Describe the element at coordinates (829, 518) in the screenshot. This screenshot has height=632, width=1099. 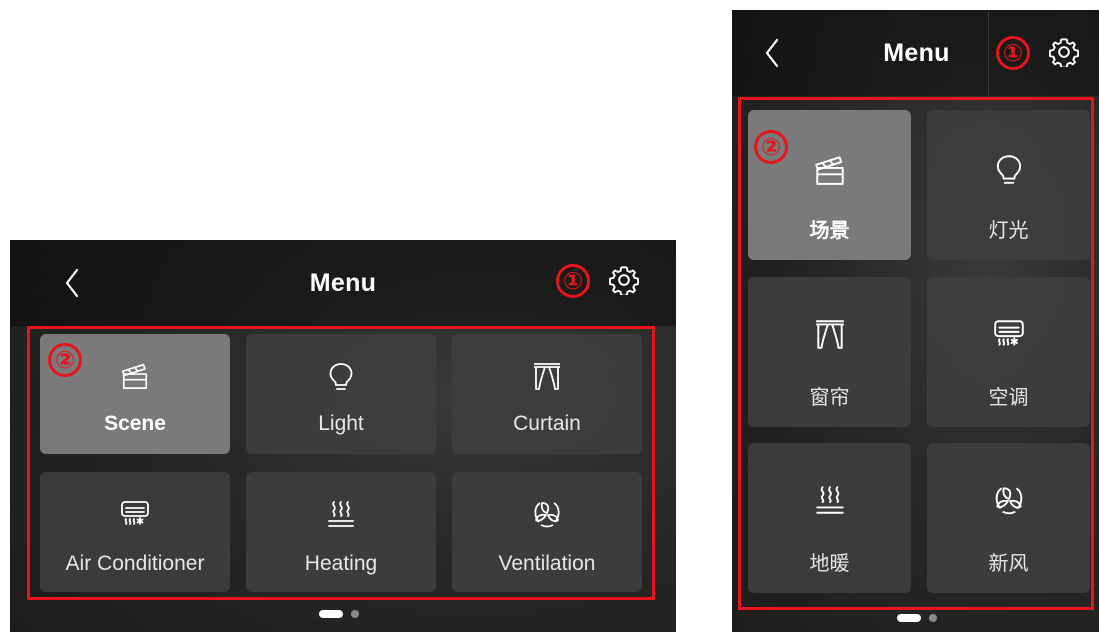
I see `tile-heating: 地暖` at that location.